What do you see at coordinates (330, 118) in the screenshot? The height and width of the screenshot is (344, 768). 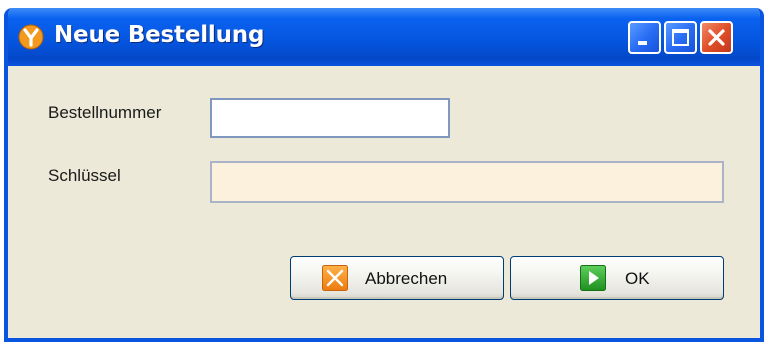 I see `bestellnummer-input` at bounding box center [330, 118].